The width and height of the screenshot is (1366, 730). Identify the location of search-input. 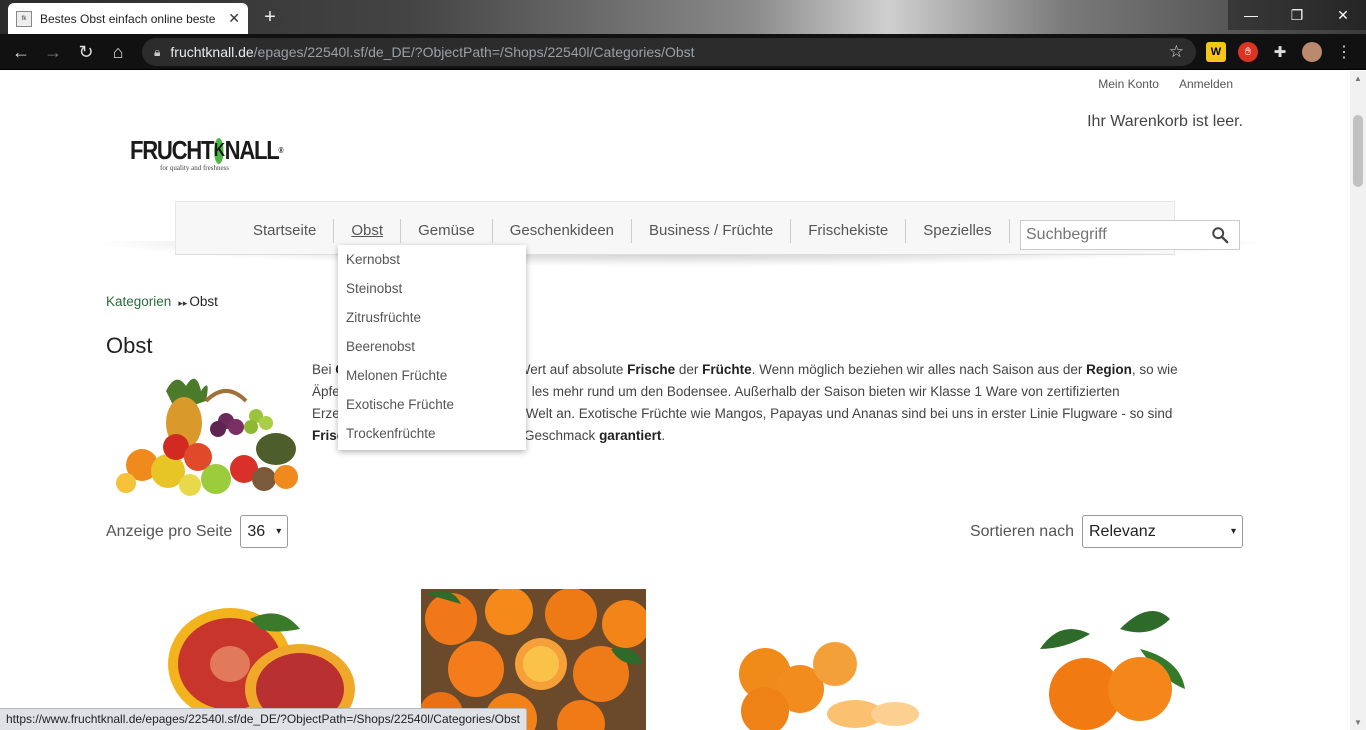
(1116, 235).